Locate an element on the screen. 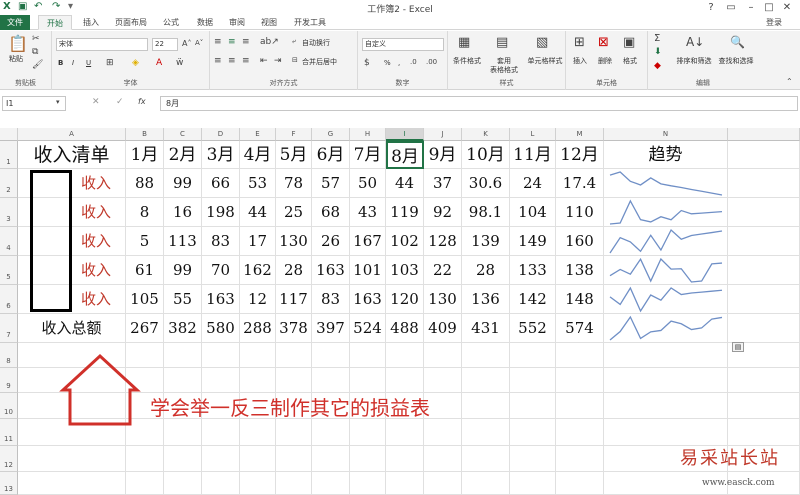  underline-button: U is located at coordinates (88, 63).